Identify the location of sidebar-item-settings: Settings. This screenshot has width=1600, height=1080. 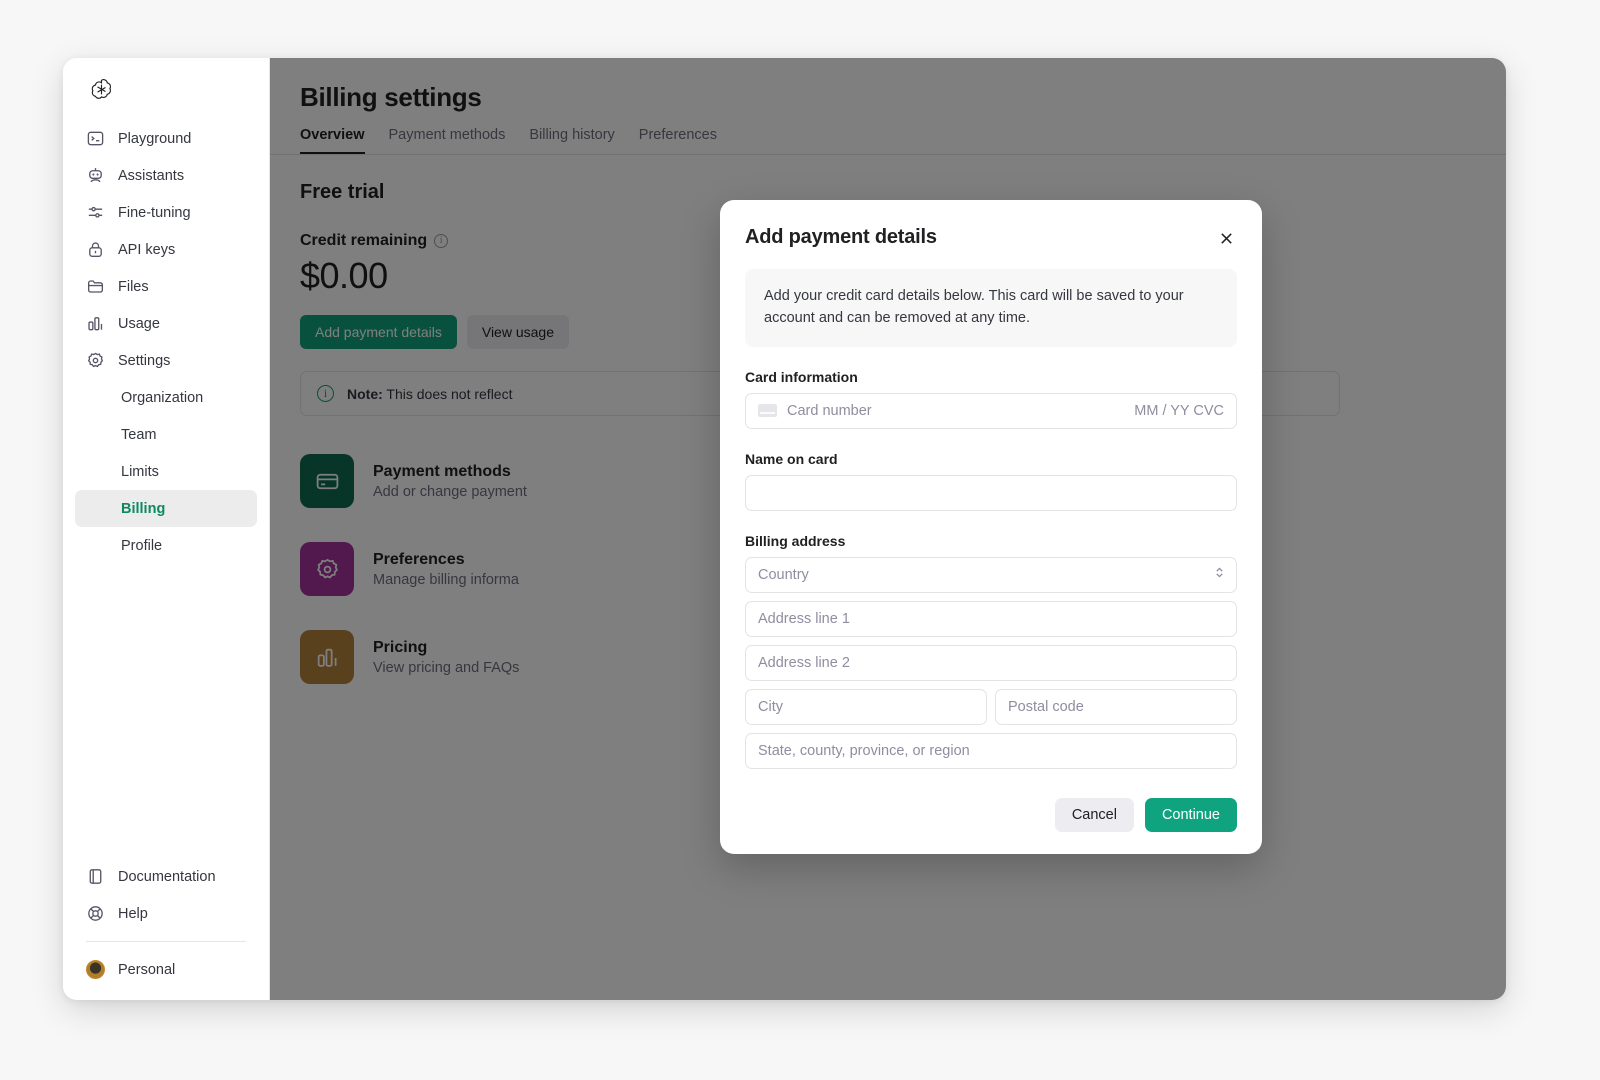
(166, 360).